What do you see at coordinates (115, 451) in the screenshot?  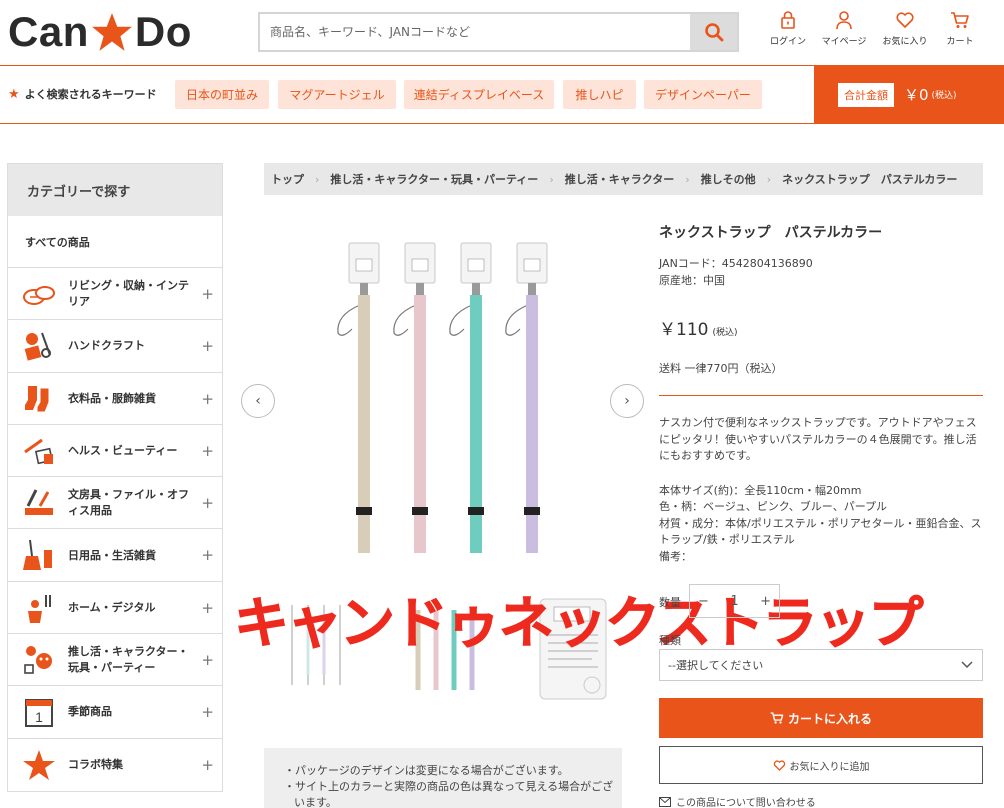 I see `sidebar-item-beauty: ヘルス・ビューティー +` at bounding box center [115, 451].